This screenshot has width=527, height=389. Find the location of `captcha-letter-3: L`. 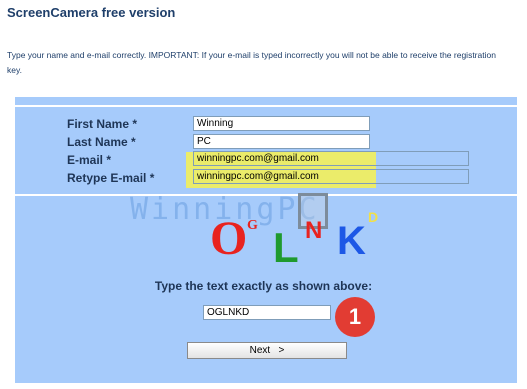

captcha-letter-3: L is located at coordinates (286, 245).